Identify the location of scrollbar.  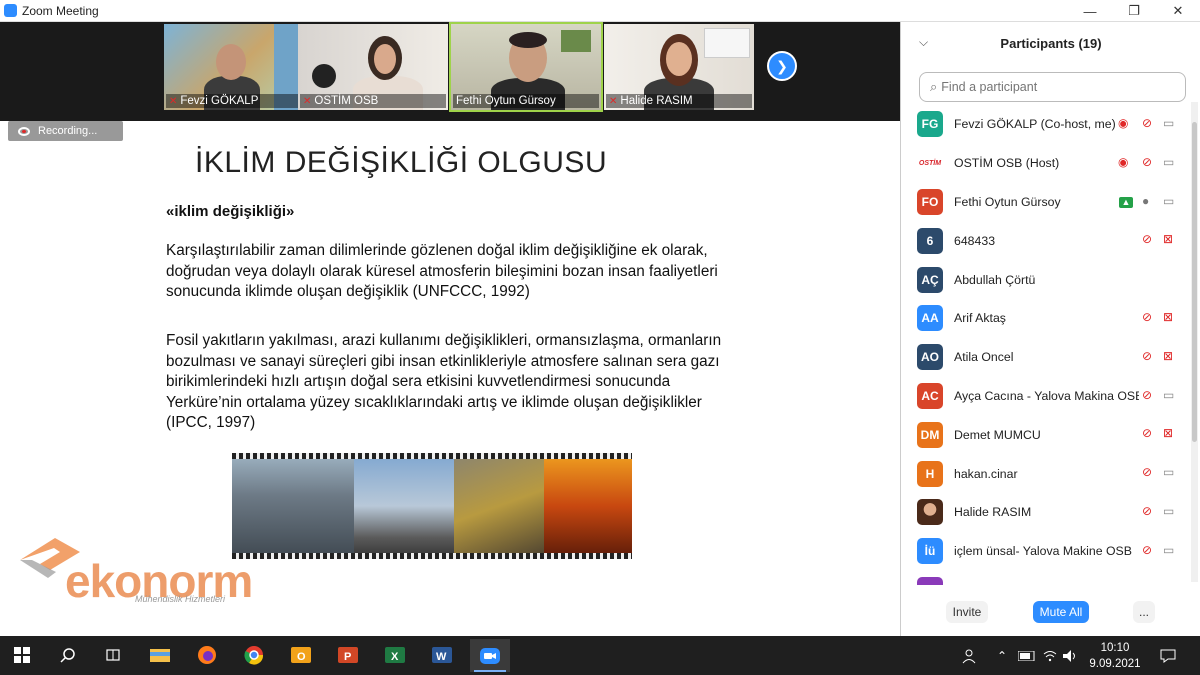
(1194, 342).